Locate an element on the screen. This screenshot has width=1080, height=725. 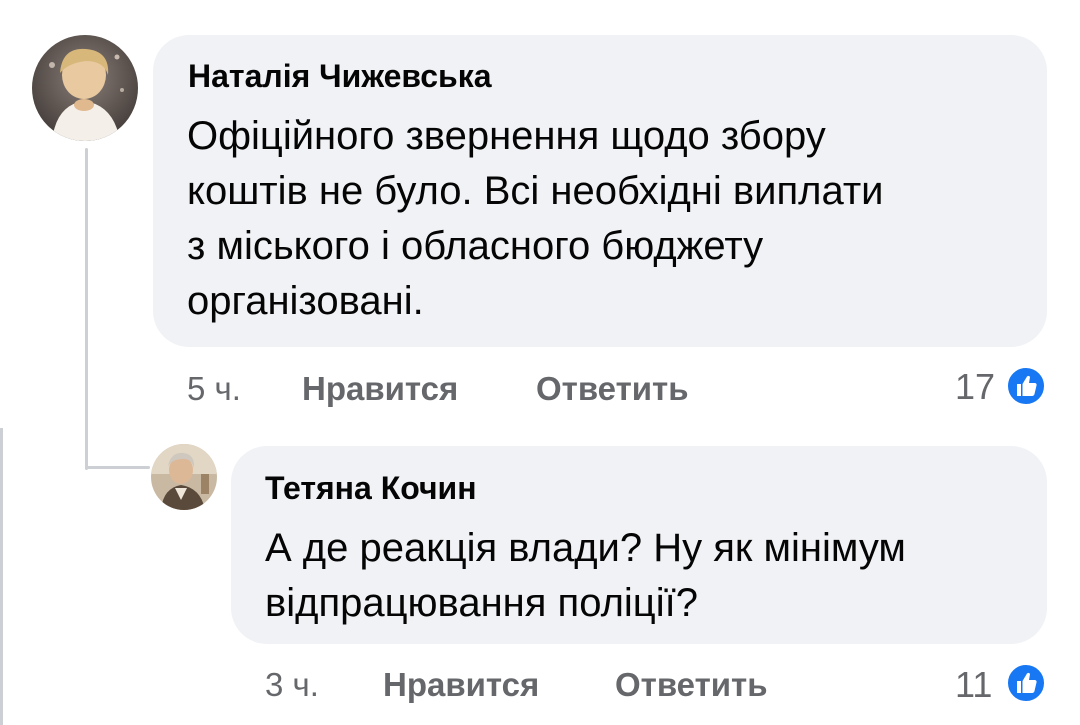
timestamp-text: 3 ч. is located at coordinates (292, 684).